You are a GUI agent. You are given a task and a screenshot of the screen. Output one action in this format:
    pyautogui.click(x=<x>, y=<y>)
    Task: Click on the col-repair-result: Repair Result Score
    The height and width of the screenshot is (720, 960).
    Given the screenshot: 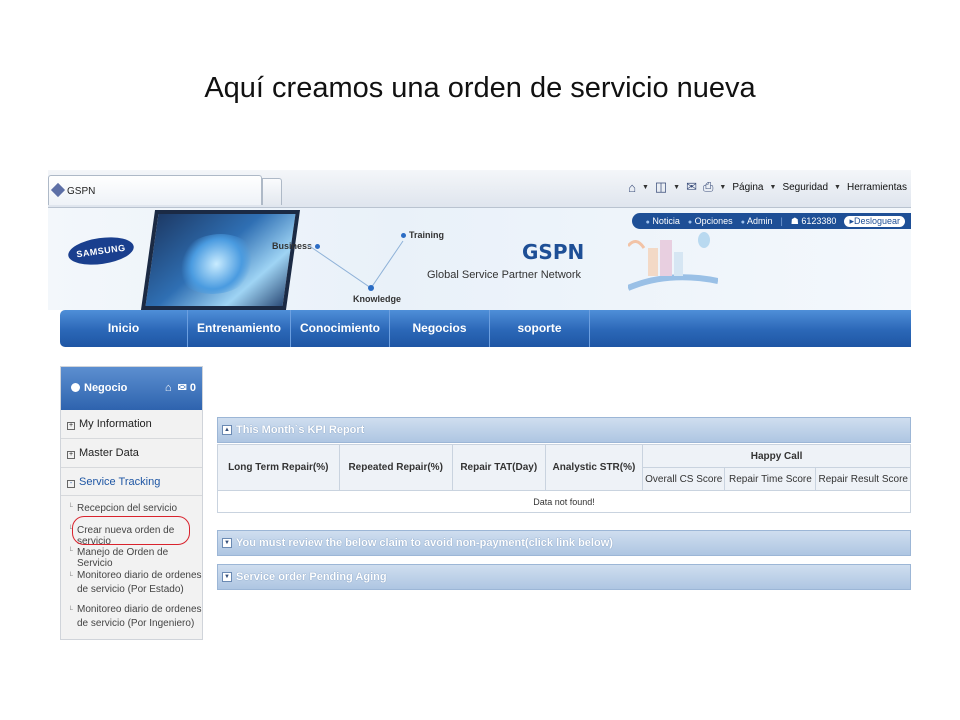 What is the action you would take?
    pyautogui.click(x=863, y=479)
    